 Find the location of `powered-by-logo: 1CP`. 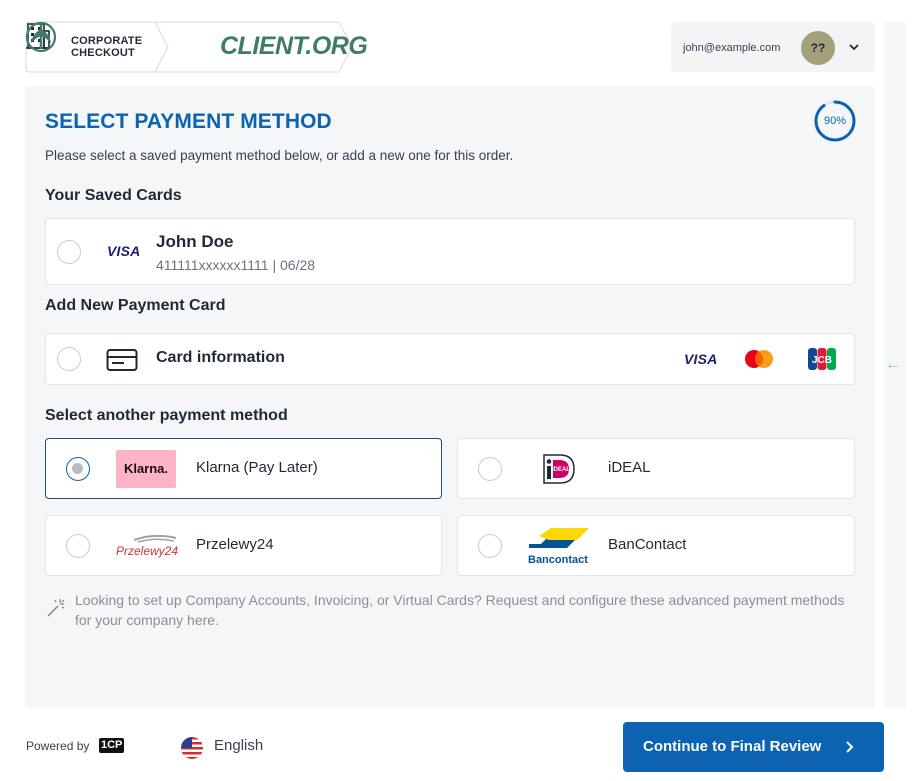

powered-by-logo: 1CP is located at coordinates (112, 745).